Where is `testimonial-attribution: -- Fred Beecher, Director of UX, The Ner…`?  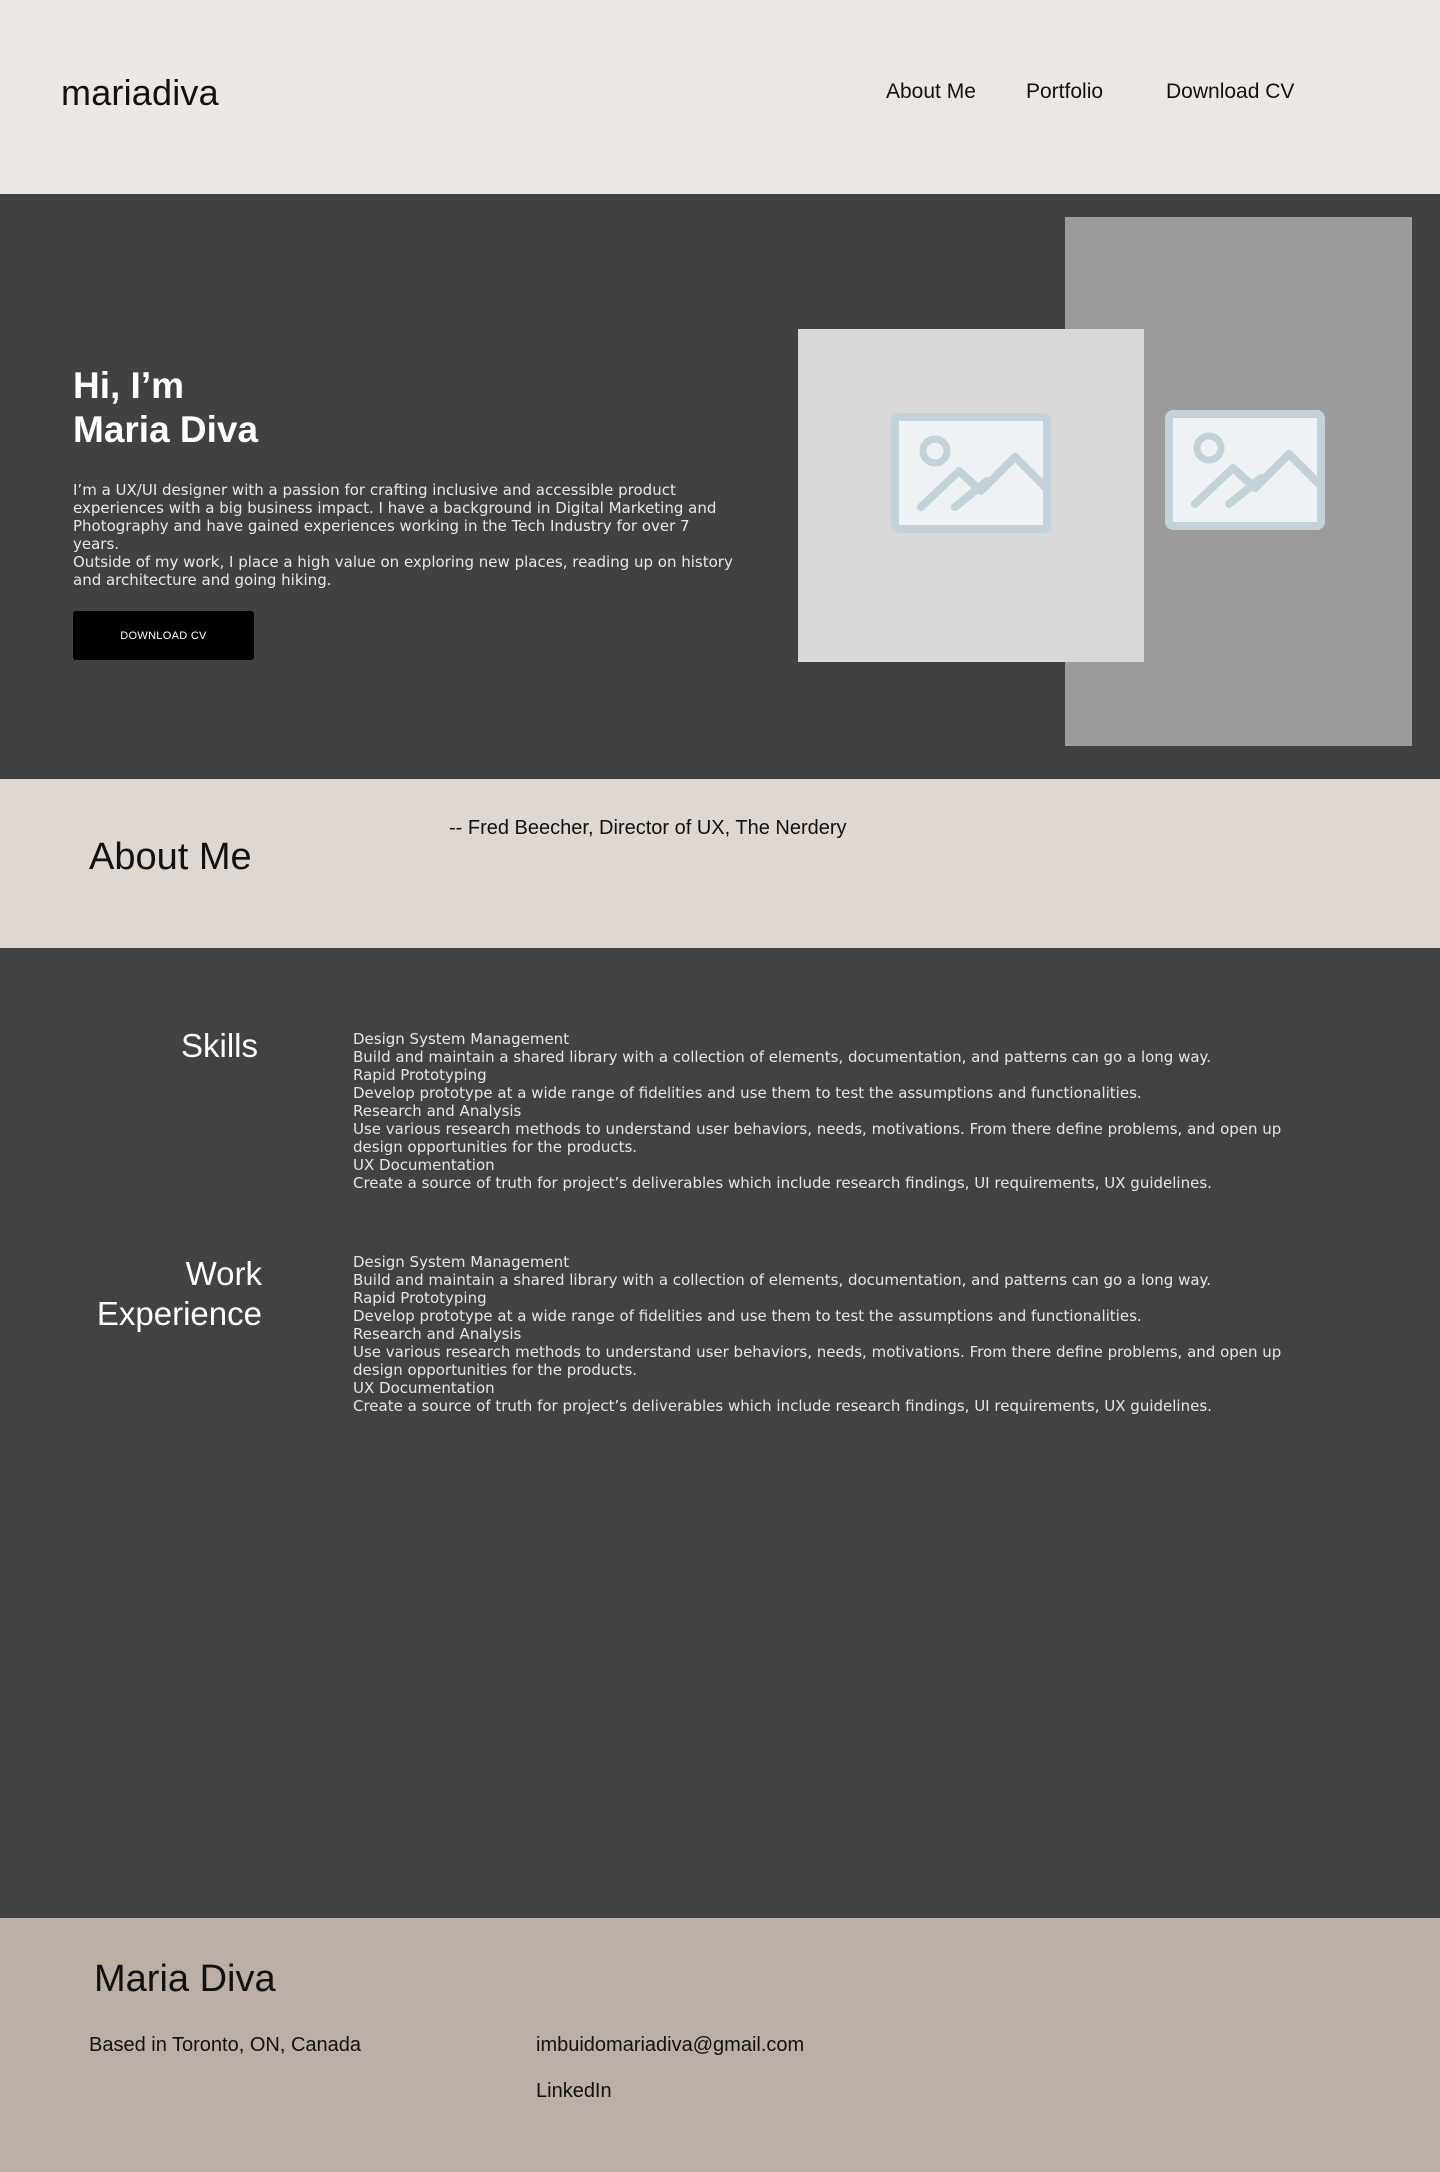
testimonial-attribution: -- Fred Beecher, Director of UX, The Ner… is located at coordinates (648, 828).